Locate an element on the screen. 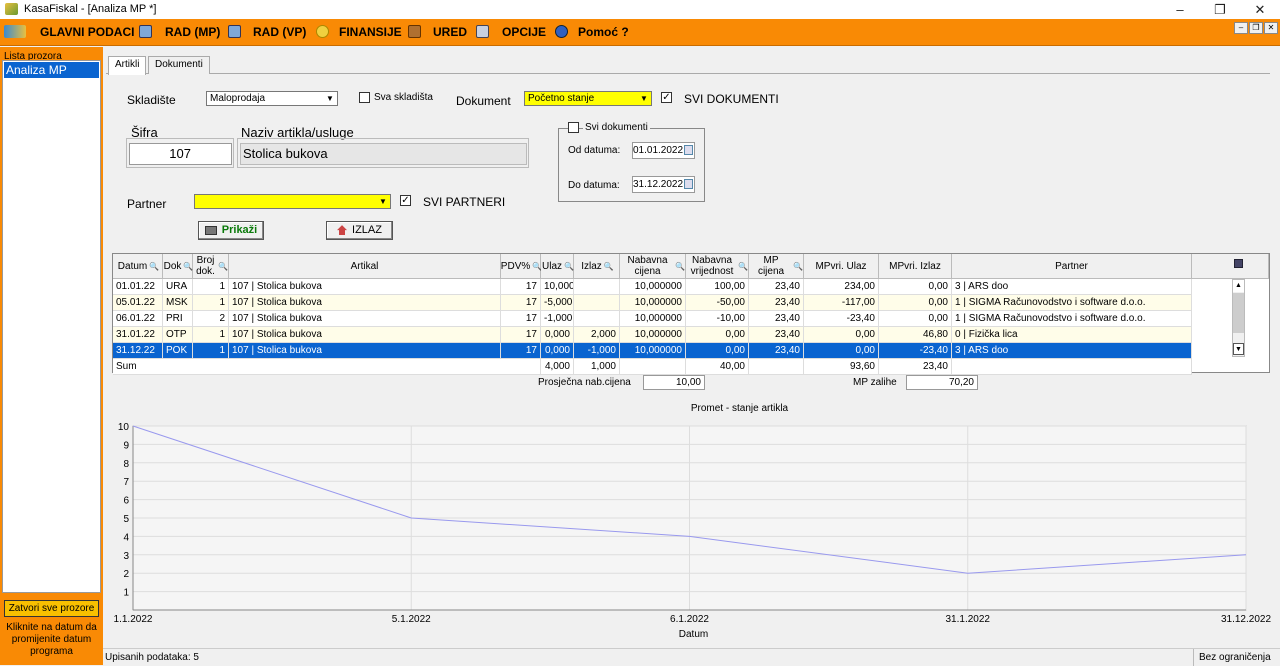 This screenshot has height=666, width=1280. table-cell: MSK is located at coordinates (178, 303).